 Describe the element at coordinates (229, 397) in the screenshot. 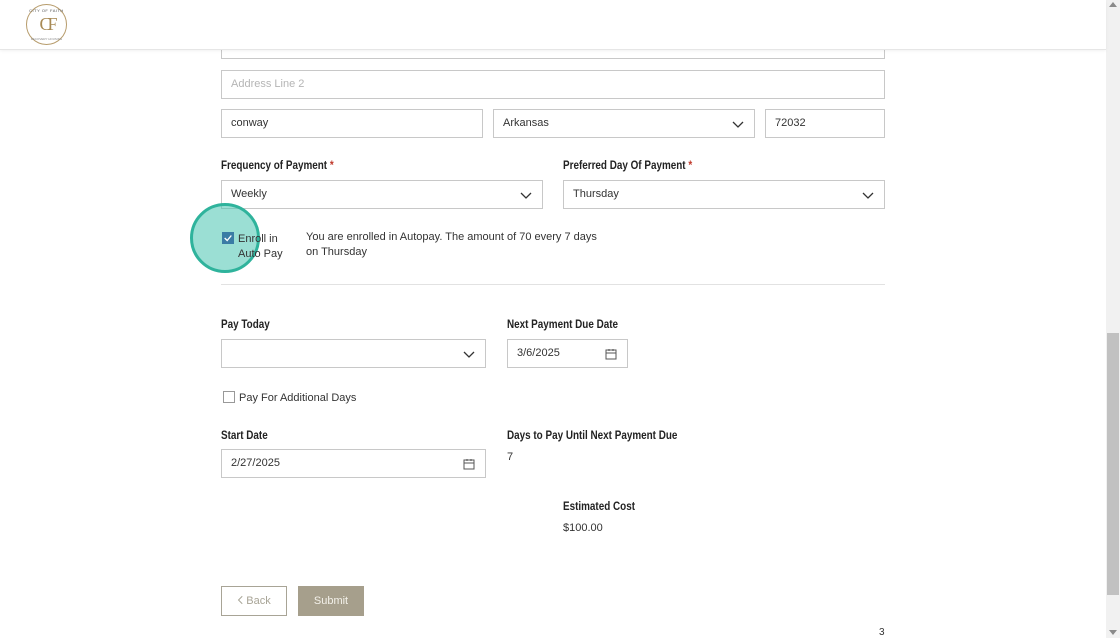

I see `additional-days-checkbox` at that location.